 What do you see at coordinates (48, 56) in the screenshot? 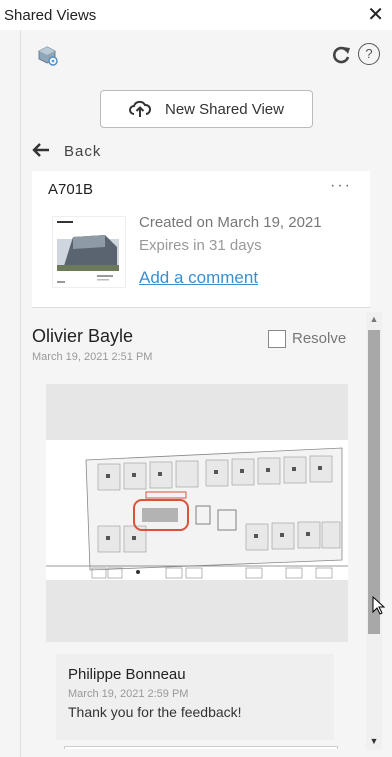
I see `shared-views-cube-icon` at bounding box center [48, 56].